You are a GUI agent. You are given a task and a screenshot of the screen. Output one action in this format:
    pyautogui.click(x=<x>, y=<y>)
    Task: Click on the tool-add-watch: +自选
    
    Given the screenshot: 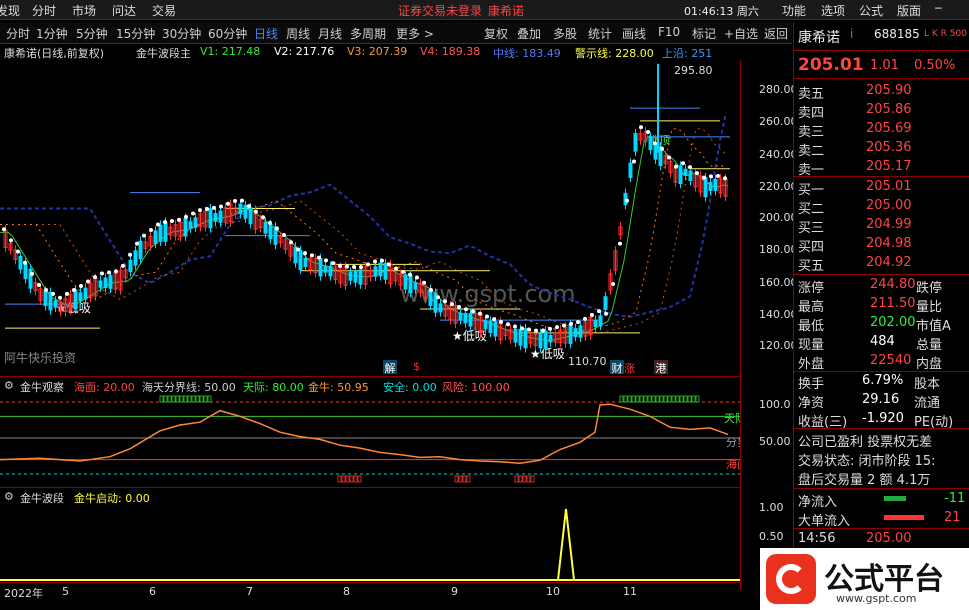 What is the action you would take?
    pyautogui.click(x=741, y=33)
    